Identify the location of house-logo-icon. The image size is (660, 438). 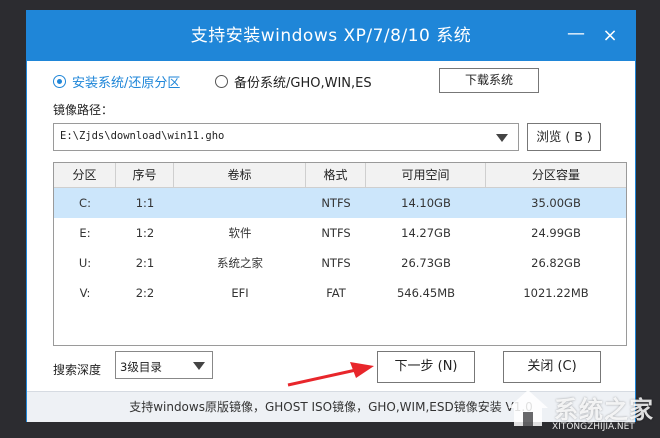
(528, 408).